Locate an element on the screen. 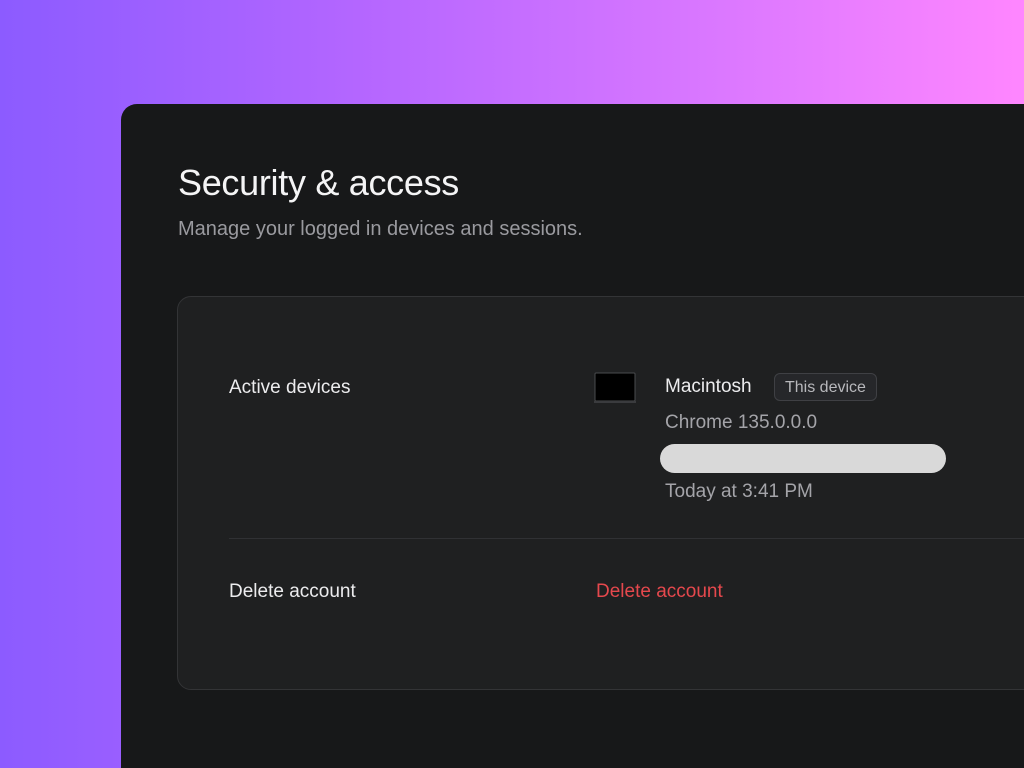  section-divider is located at coordinates (626, 538).